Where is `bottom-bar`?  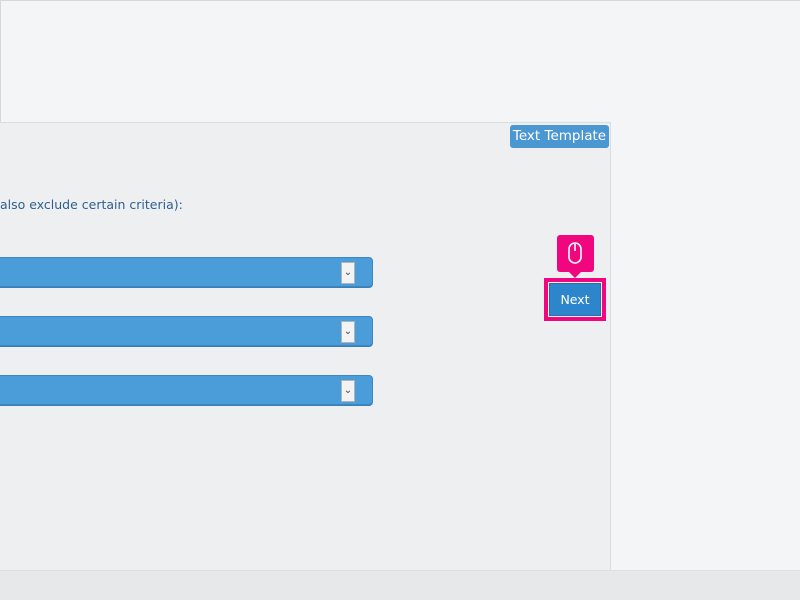
bottom-bar is located at coordinates (400, 585).